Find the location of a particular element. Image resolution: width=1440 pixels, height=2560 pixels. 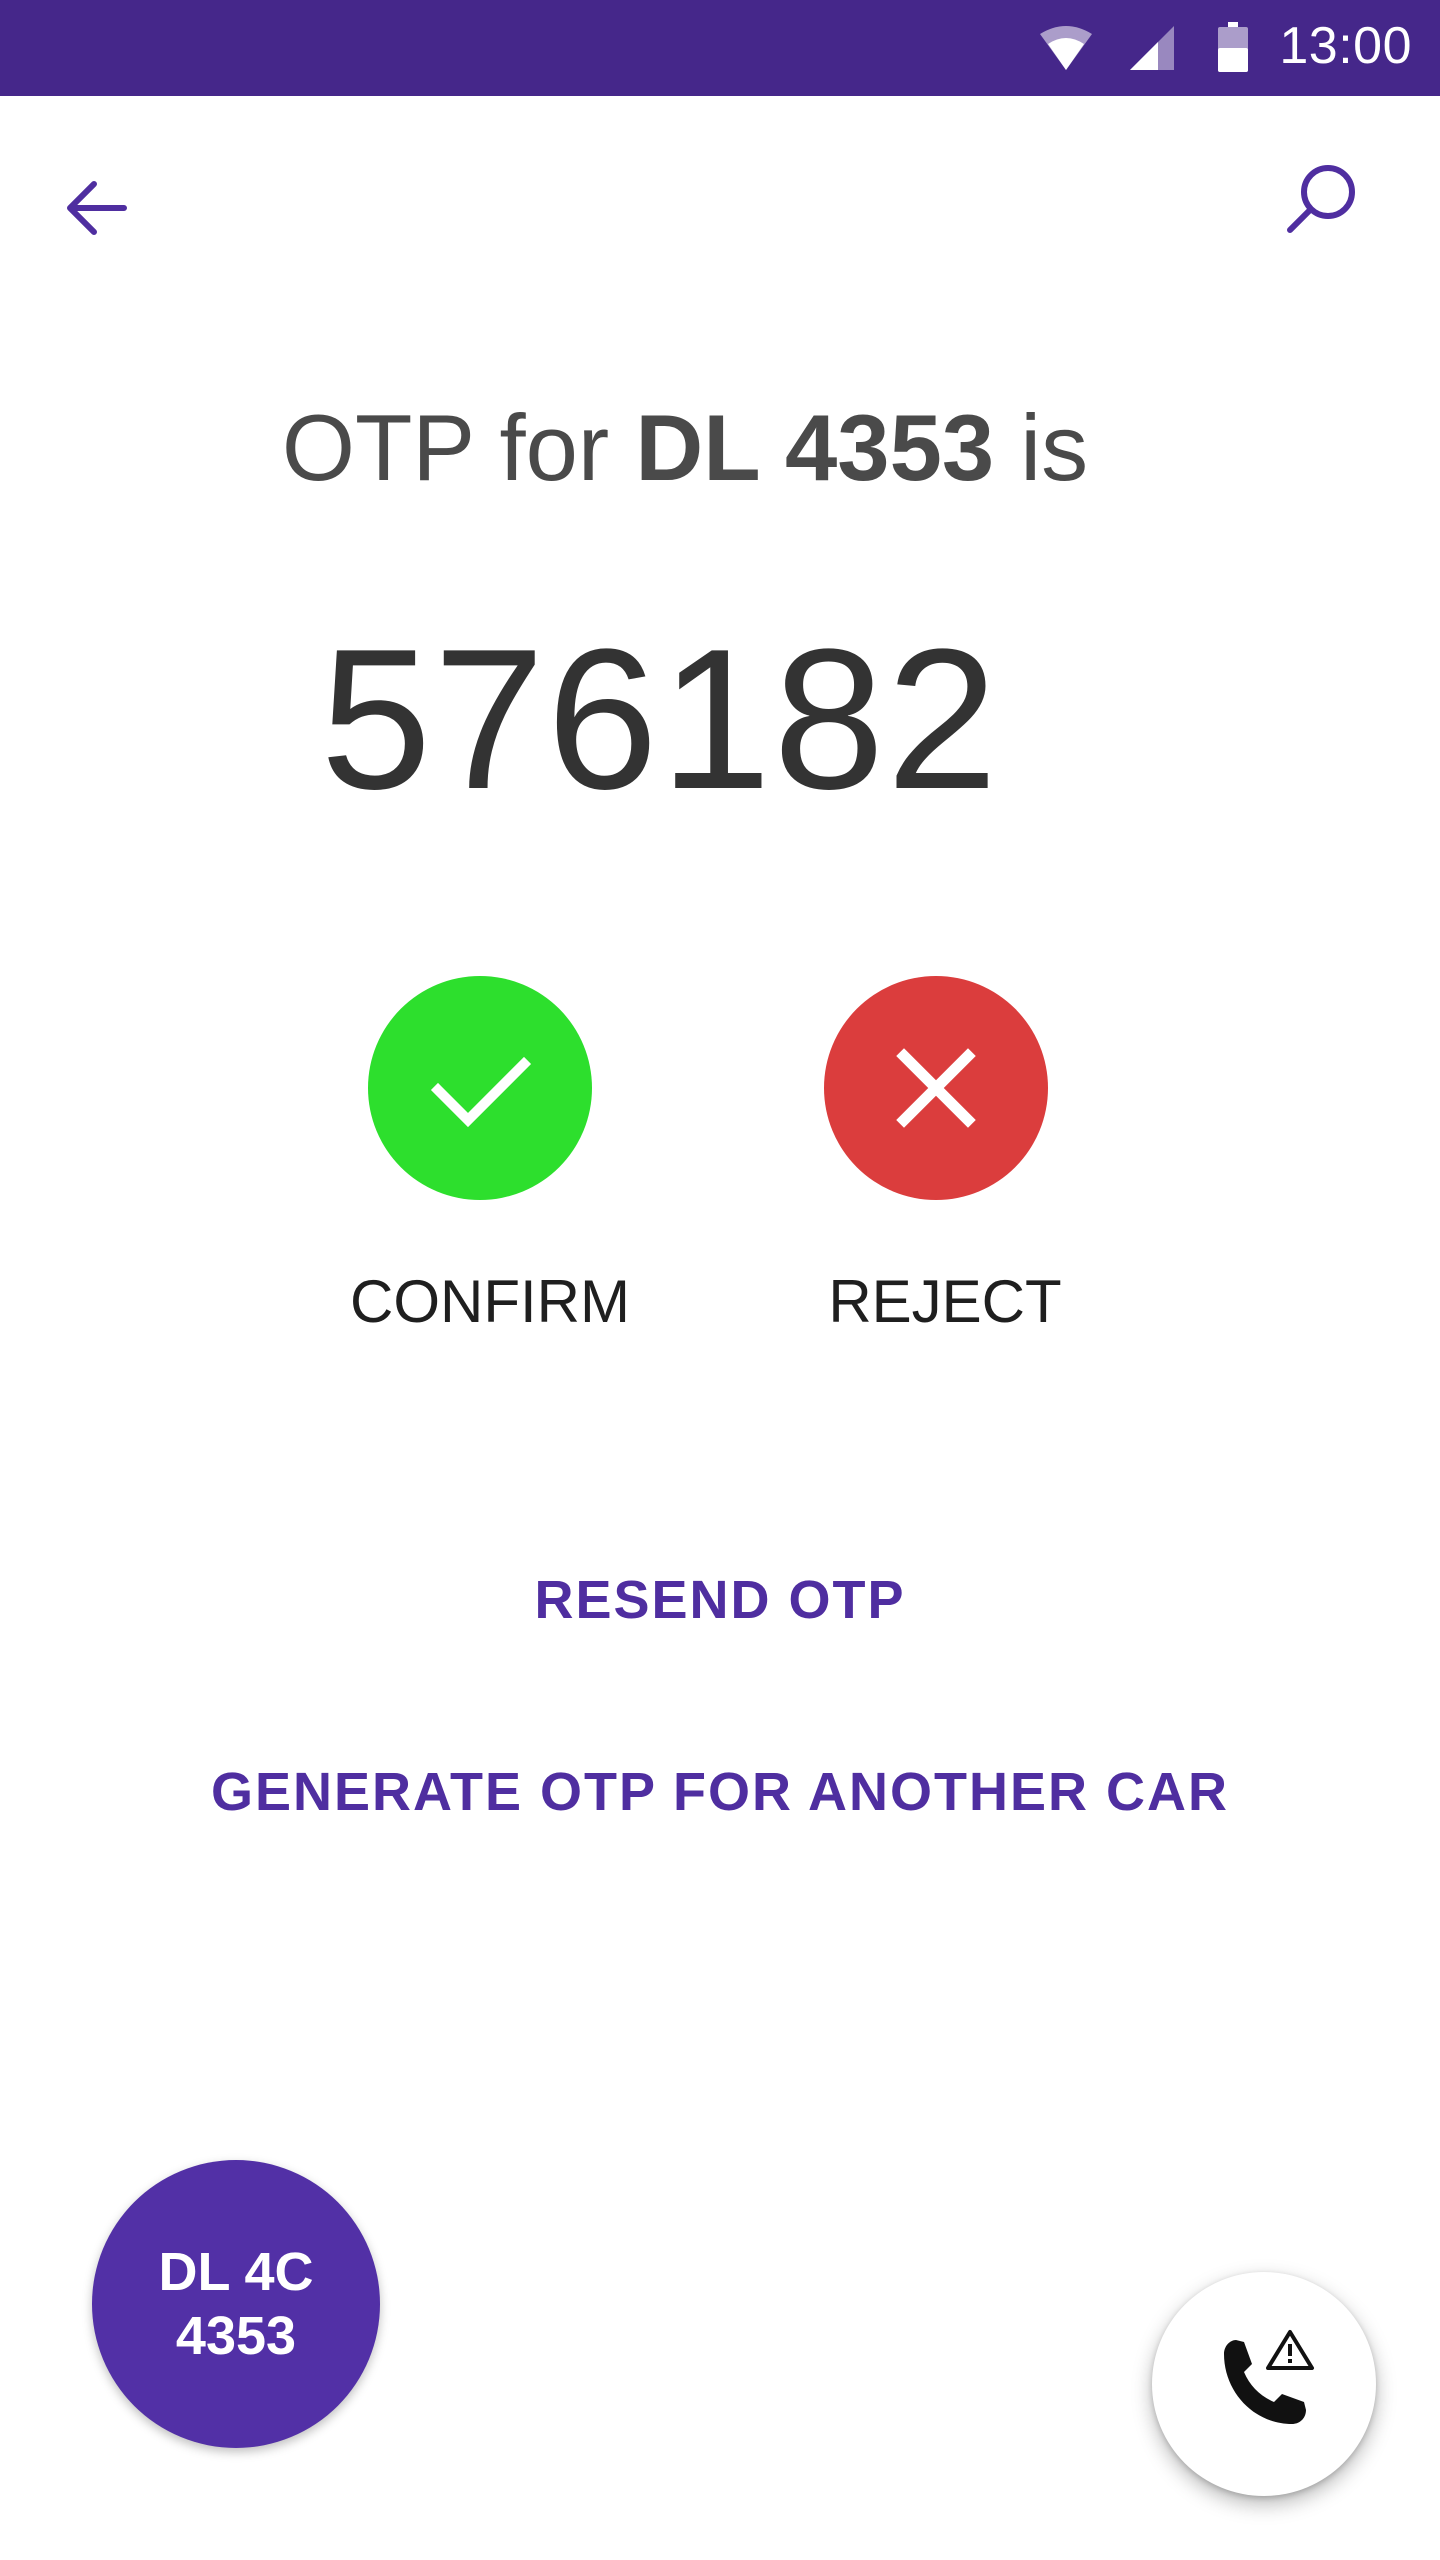

otp-headline: OTP for DL 4353 is is located at coordinates (720, 448).